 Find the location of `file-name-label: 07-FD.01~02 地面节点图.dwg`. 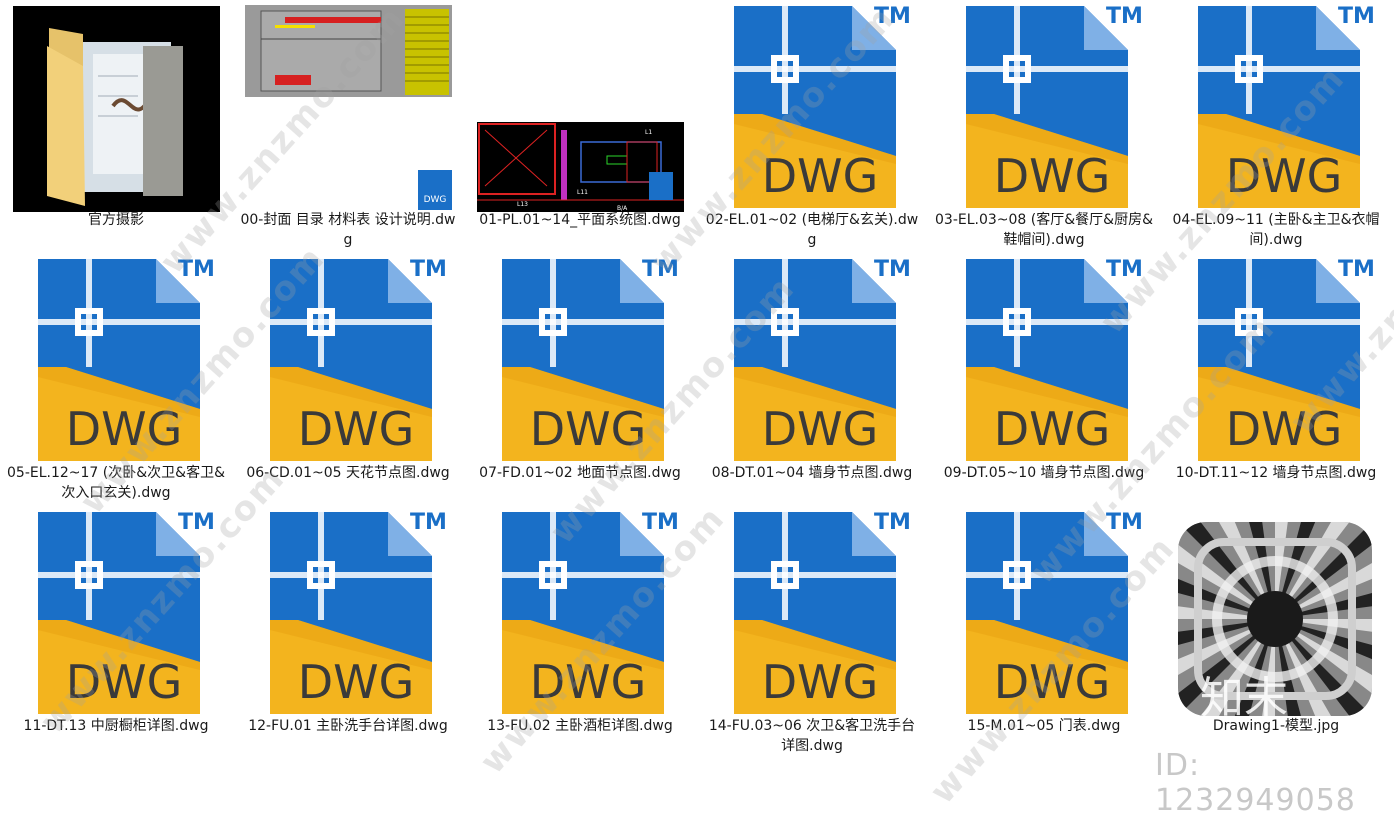

file-name-label: 07-FD.01~02 地面节点图.dwg is located at coordinates (580, 473).